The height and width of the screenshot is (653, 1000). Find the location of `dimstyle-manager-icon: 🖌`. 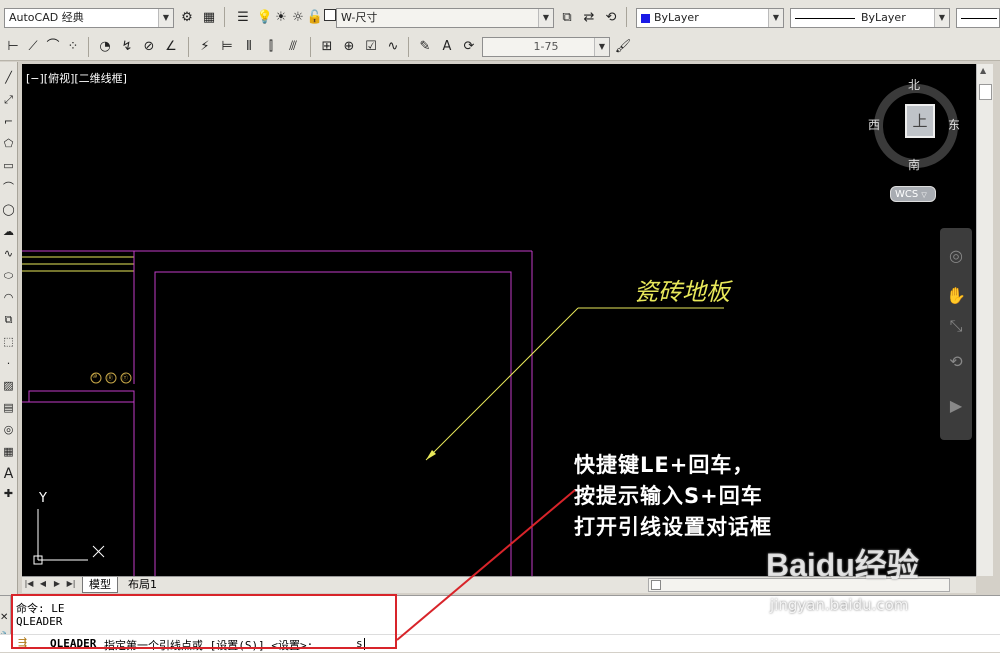

dimstyle-manager-icon: 🖌 is located at coordinates (623, 47).